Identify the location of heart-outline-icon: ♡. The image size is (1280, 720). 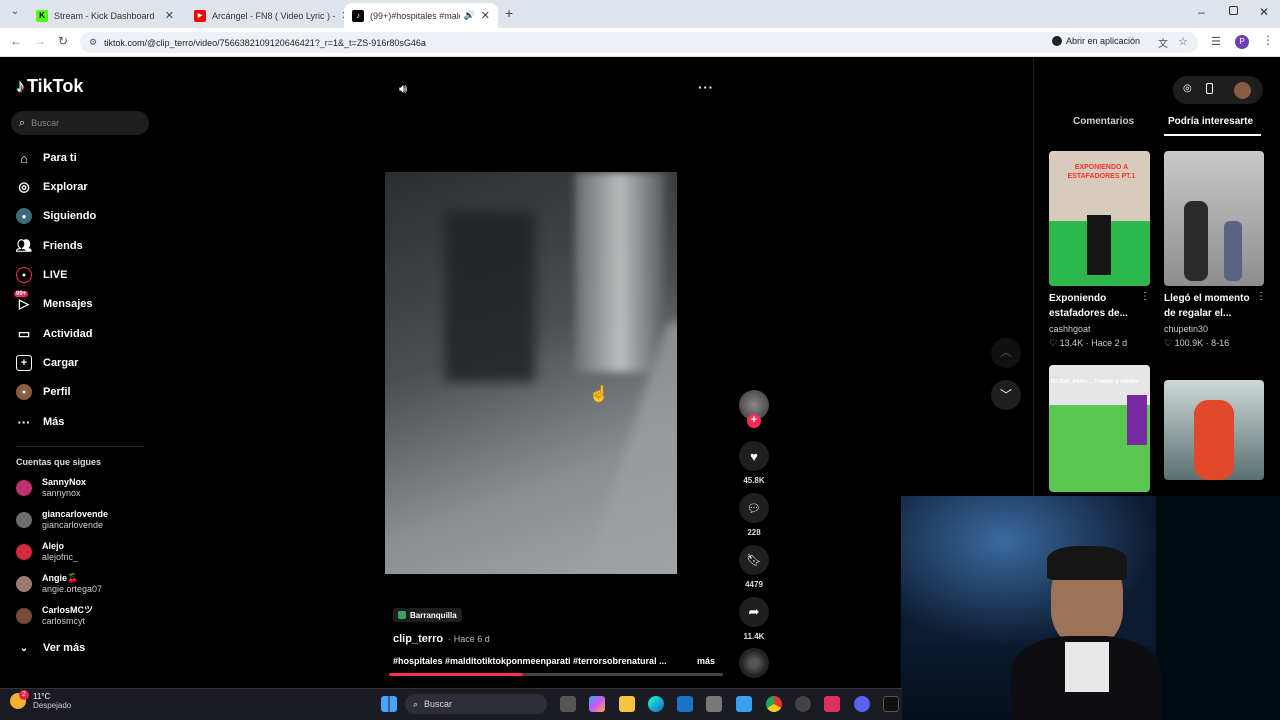
(1054, 343).